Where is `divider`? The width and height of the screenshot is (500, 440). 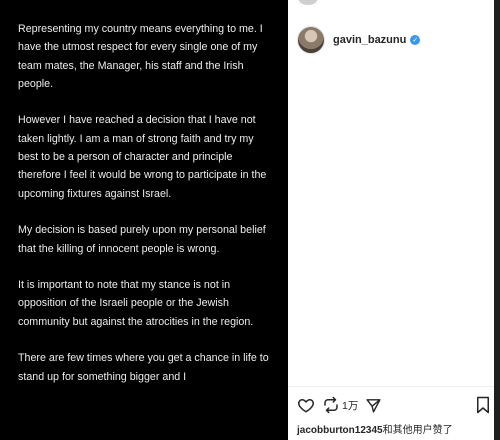
divider is located at coordinates (391, 386).